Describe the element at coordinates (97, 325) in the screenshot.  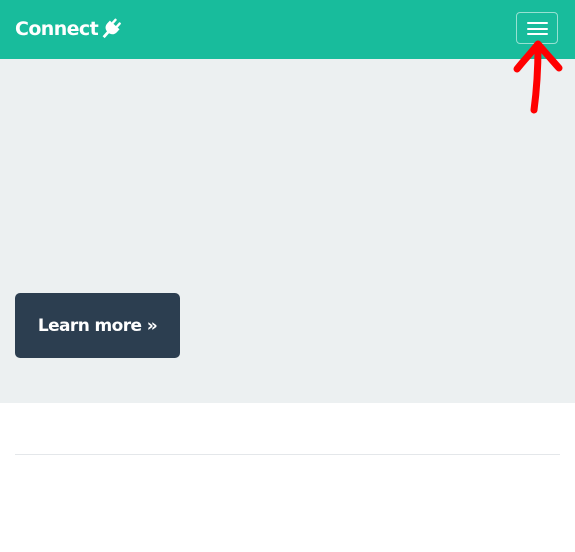
I see `learn-more-button: Learn more »` at that location.